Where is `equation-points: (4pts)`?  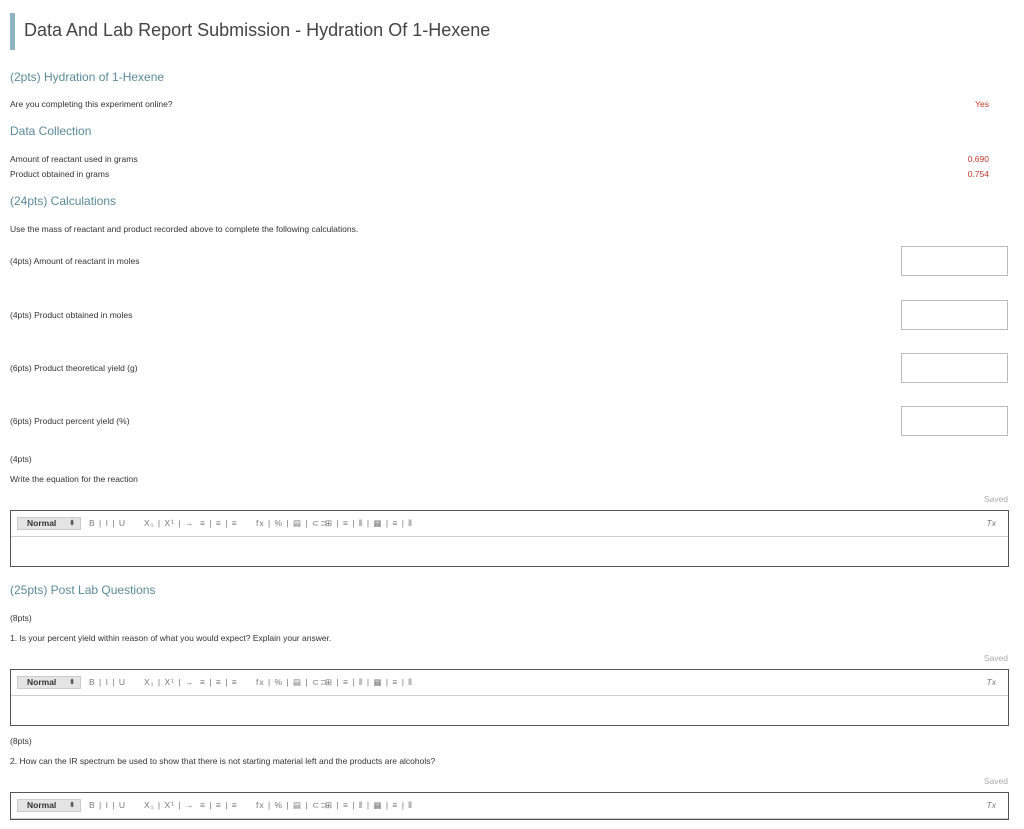 equation-points: (4pts) is located at coordinates (21, 459).